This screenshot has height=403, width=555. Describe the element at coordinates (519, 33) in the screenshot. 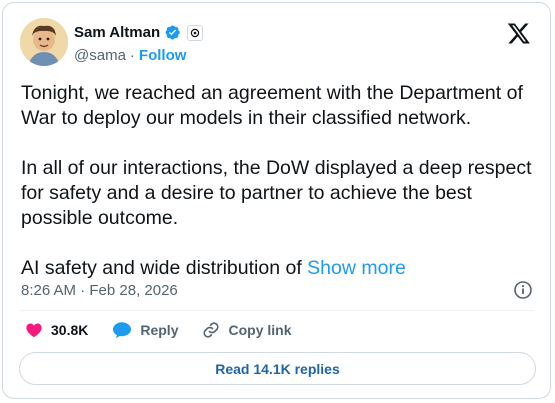

I see `x-logo-icon` at that location.